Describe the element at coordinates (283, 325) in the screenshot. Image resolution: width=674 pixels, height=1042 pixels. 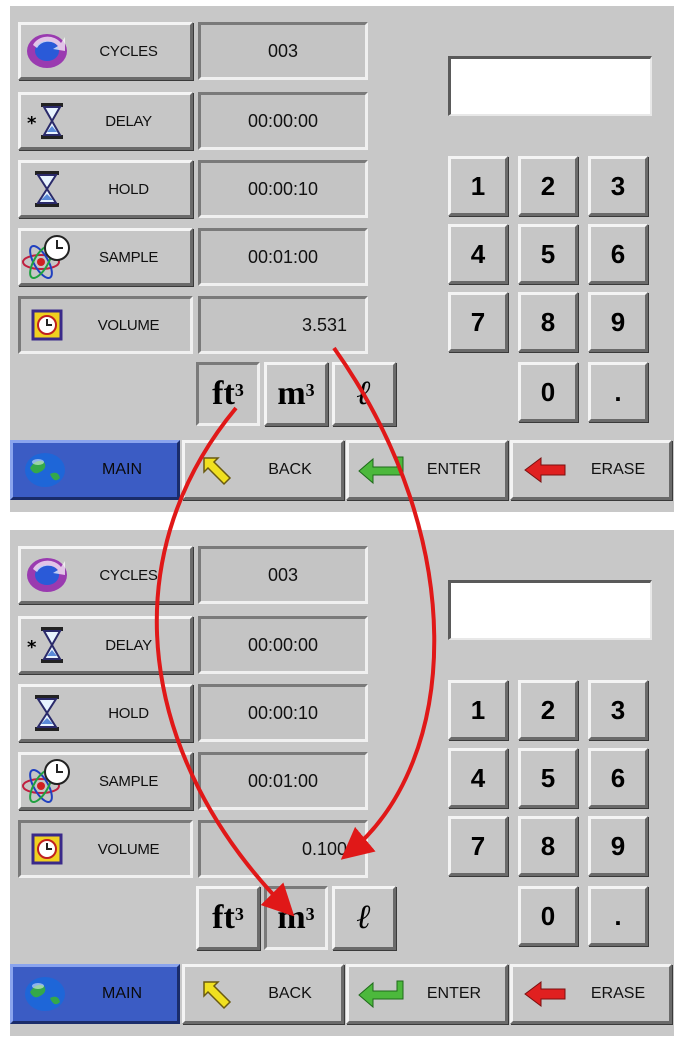
I see `volume-value: 3.531` at that location.